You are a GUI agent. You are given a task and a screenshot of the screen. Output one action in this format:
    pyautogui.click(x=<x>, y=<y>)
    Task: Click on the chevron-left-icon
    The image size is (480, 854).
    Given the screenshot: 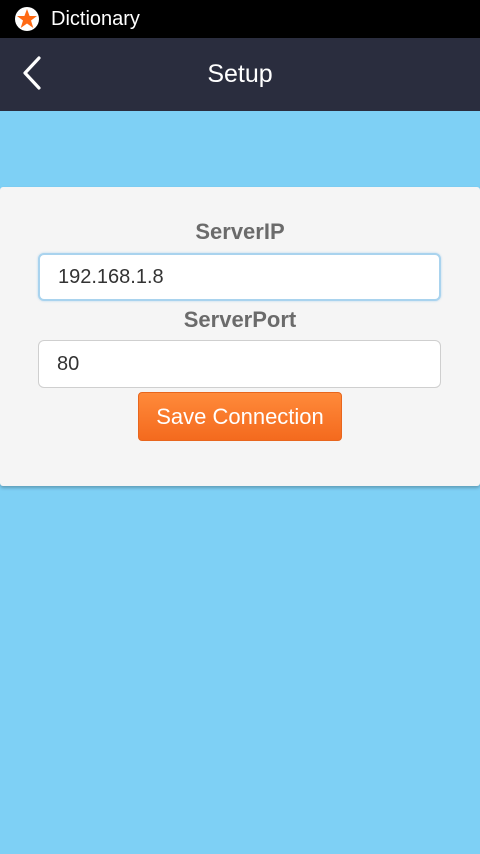 What is the action you would take?
    pyautogui.click(x=32, y=75)
    